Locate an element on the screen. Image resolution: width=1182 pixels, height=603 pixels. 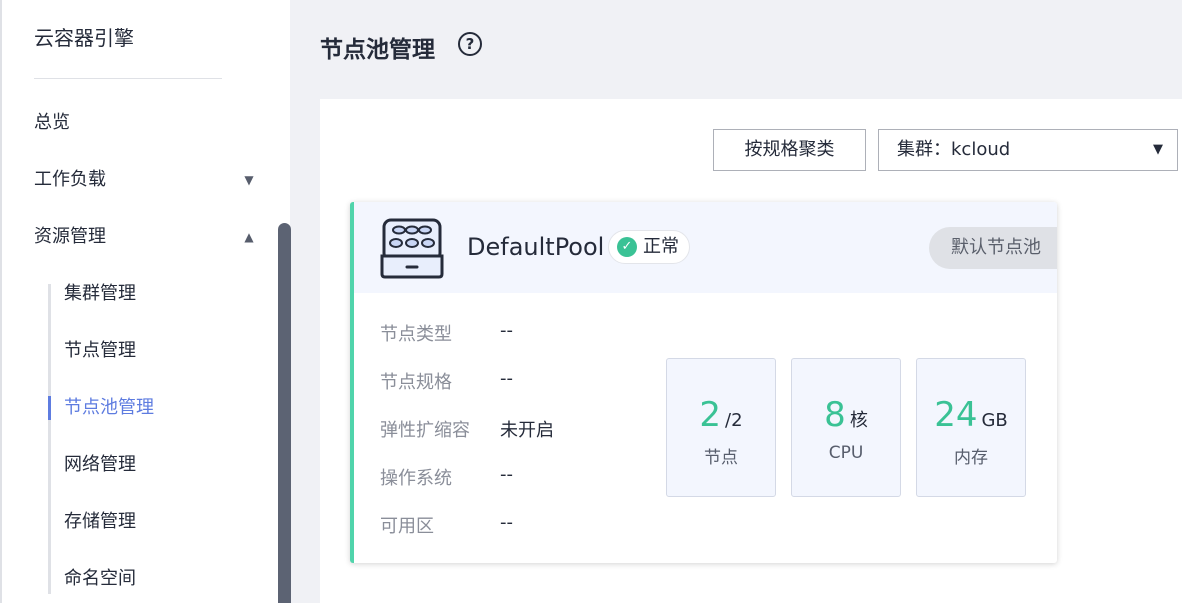
info-label-zone: 可用区 is located at coordinates (407, 526).